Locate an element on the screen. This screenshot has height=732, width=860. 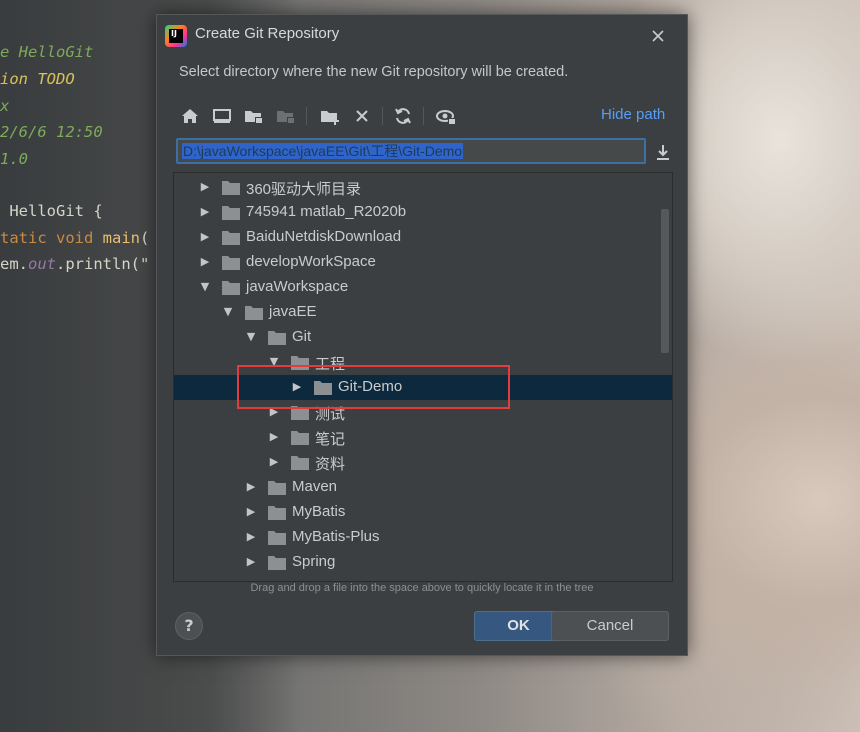
desktop-icon is located at coordinates (222, 116).